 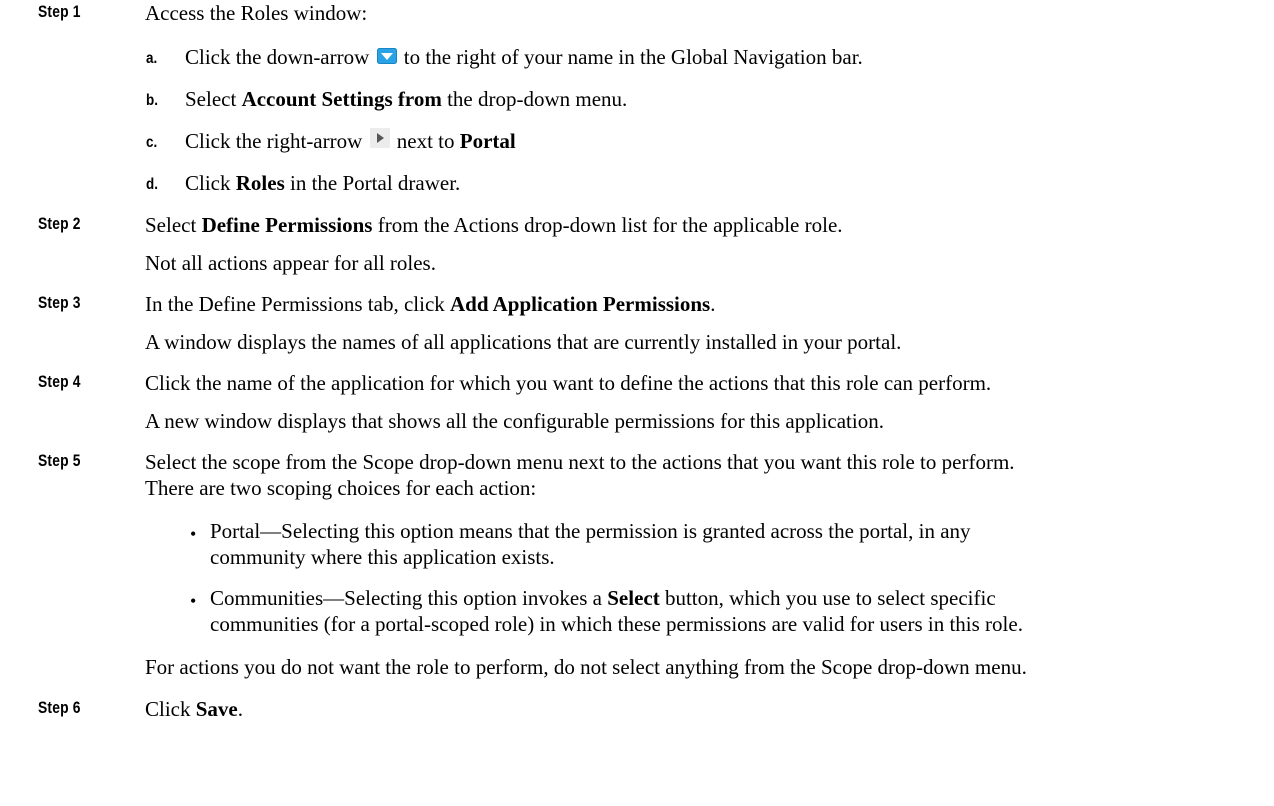 I want to click on substep-d-text: Click Roles in the Portal drawer., so click(x=322, y=183).